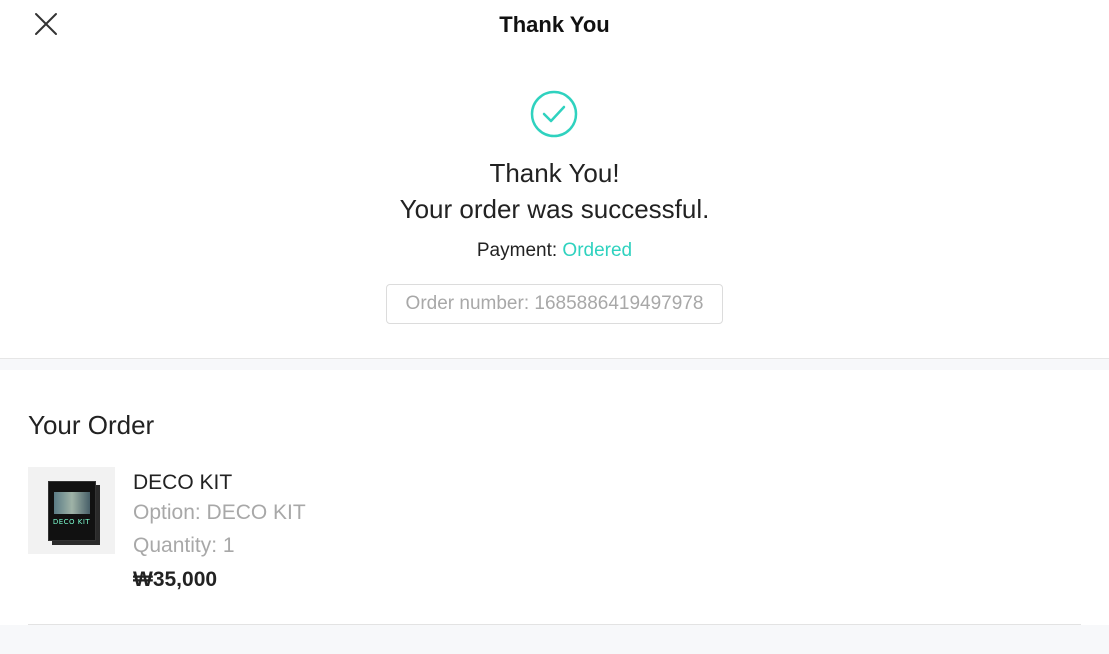 Image resolution: width=1109 pixels, height=654 pixels. What do you see at coordinates (554, 304) in the screenshot?
I see `order-number-box: Order number: 1685886419497978` at bounding box center [554, 304].